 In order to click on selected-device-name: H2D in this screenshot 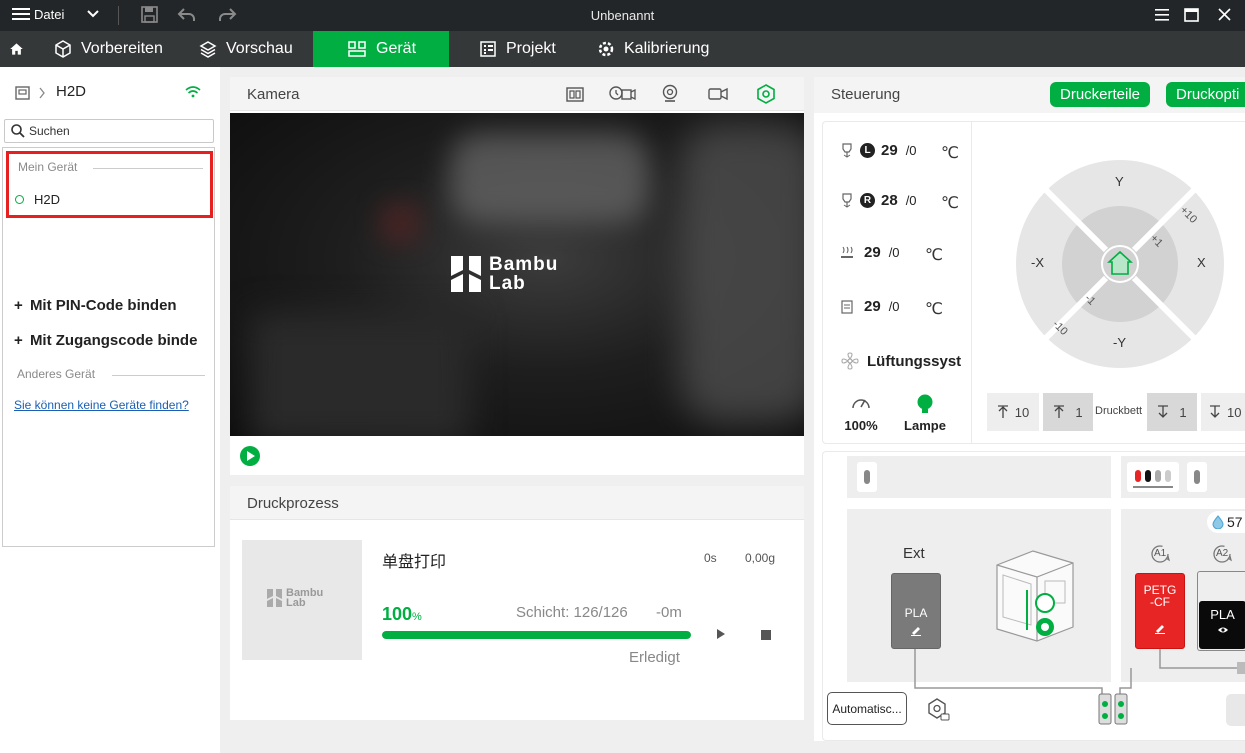, I will do `click(71, 91)`.